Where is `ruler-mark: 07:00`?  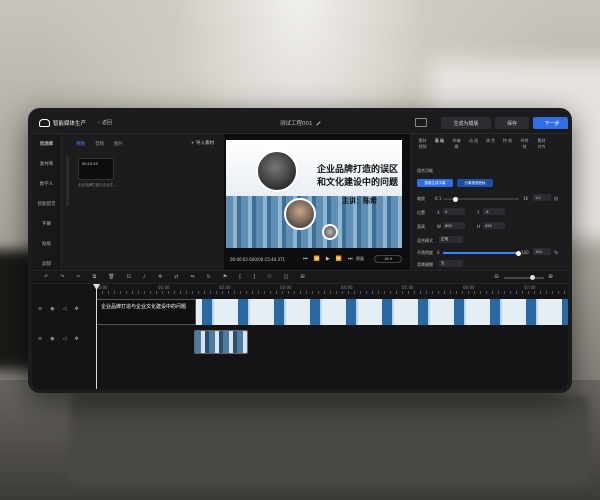 ruler-mark: 07:00 is located at coordinates (530, 287).